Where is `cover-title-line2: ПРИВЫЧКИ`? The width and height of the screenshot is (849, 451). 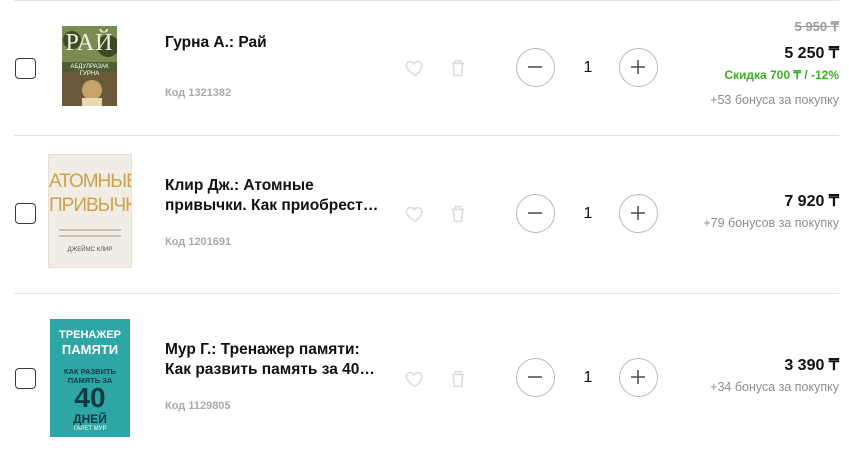 cover-title-line2: ПРИВЫЧКИ is located at coordinates (90, 205).